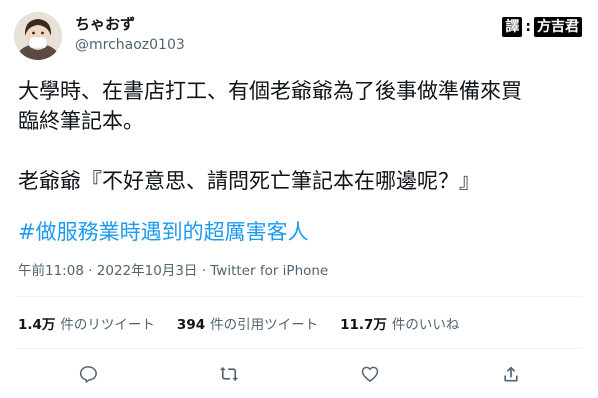 Image resolution: width=598 pixels, height=398 pixels. I want to click on watermark-label: 譯, so click(512, 27).